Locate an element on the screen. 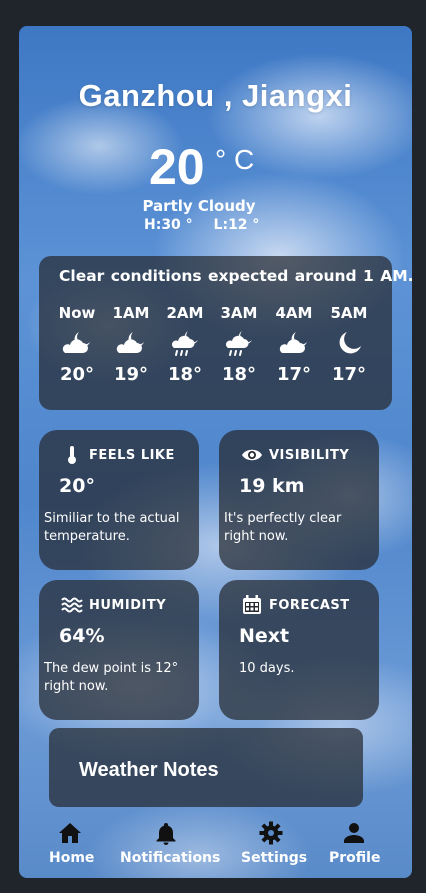 The width and height of the screenshot is (426, 893). forecast-card: FORECAST Next 10 days. is located at coordinates (299, 650).